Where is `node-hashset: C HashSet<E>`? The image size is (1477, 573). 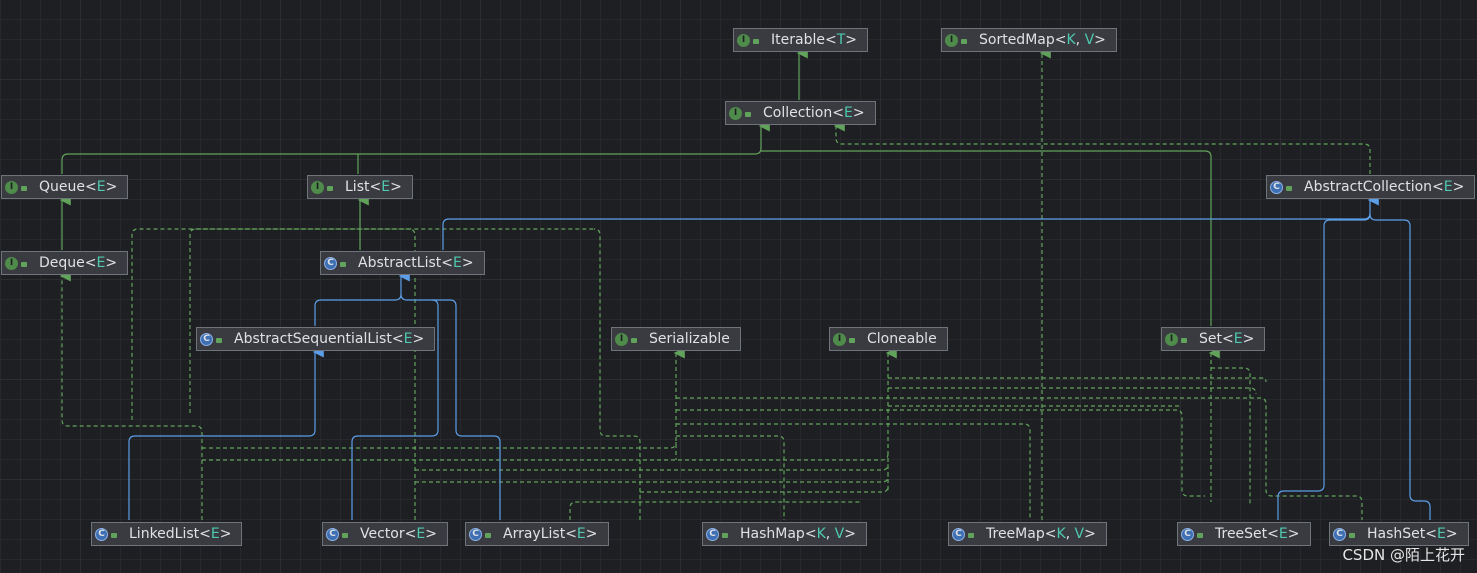
node-hashset: C HashSet<E> is located at coordinates (1399, 534).